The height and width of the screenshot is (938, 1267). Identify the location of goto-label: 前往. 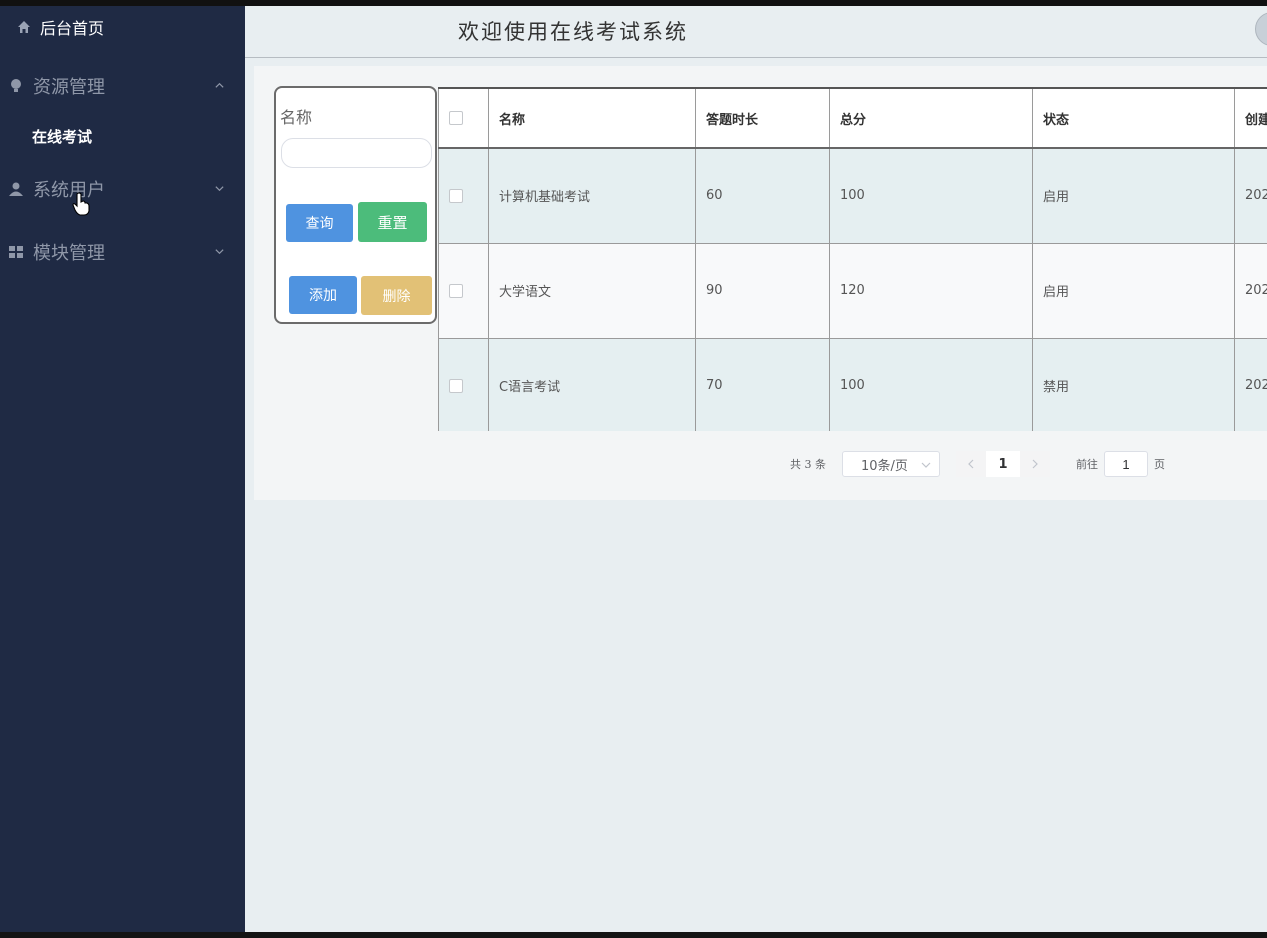
(1087, 464).